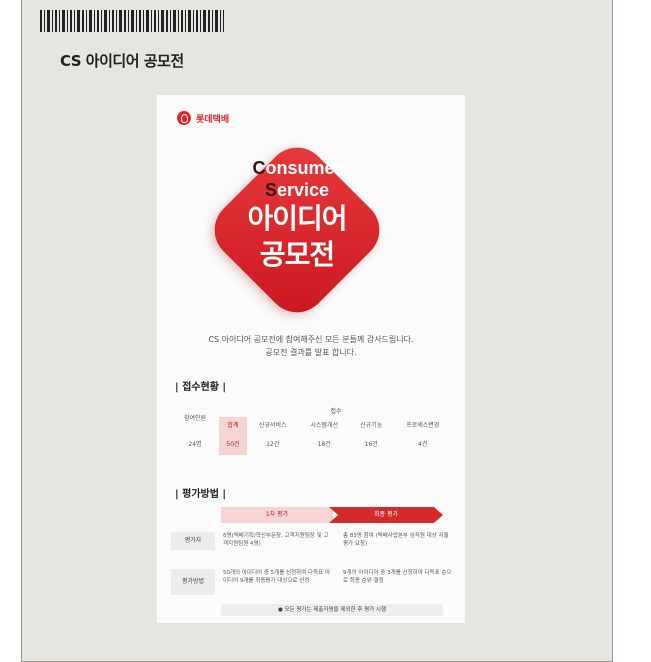  What do you see at coordinates (371, 425) in the screenshot?
I see `col-header: 신규기능` at bounding box center [371, 425].